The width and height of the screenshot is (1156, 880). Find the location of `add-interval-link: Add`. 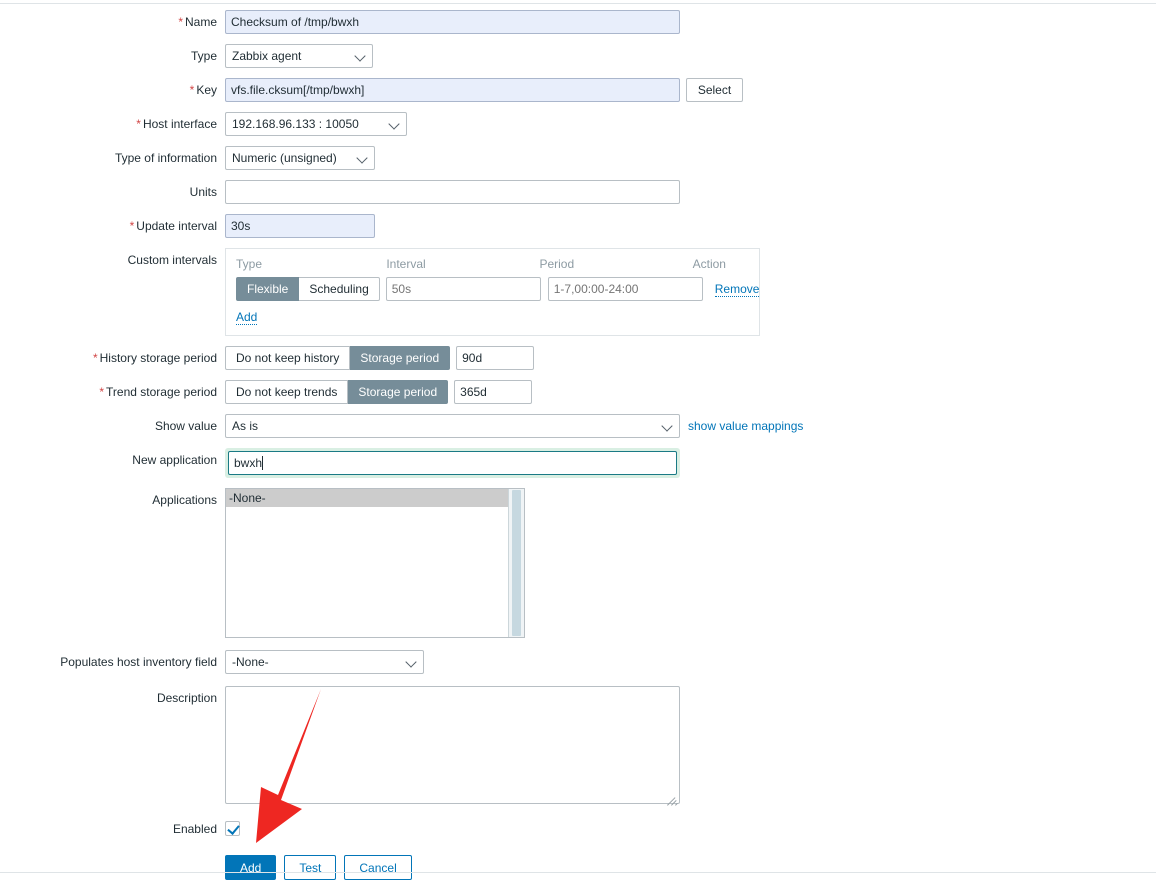

add-interval-link: Add is located at coordinates (247, 317).